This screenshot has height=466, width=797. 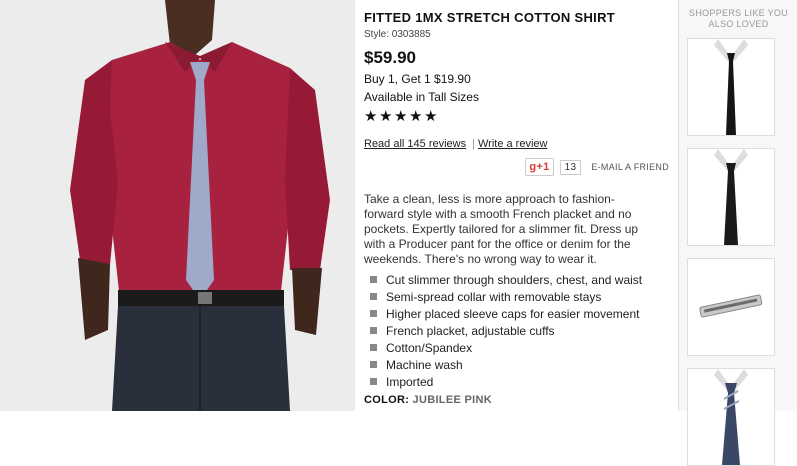 What do you see at coordinates (516, 400) in the screenshot?
I see `color-row: COLOR: JUBILEE PINK` at bounding box center [516, 400].